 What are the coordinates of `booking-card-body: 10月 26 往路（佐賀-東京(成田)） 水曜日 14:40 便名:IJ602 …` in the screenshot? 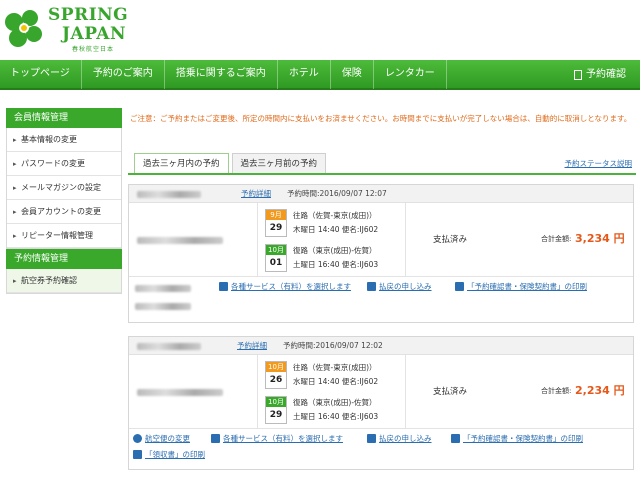 It's located at (381, 392).